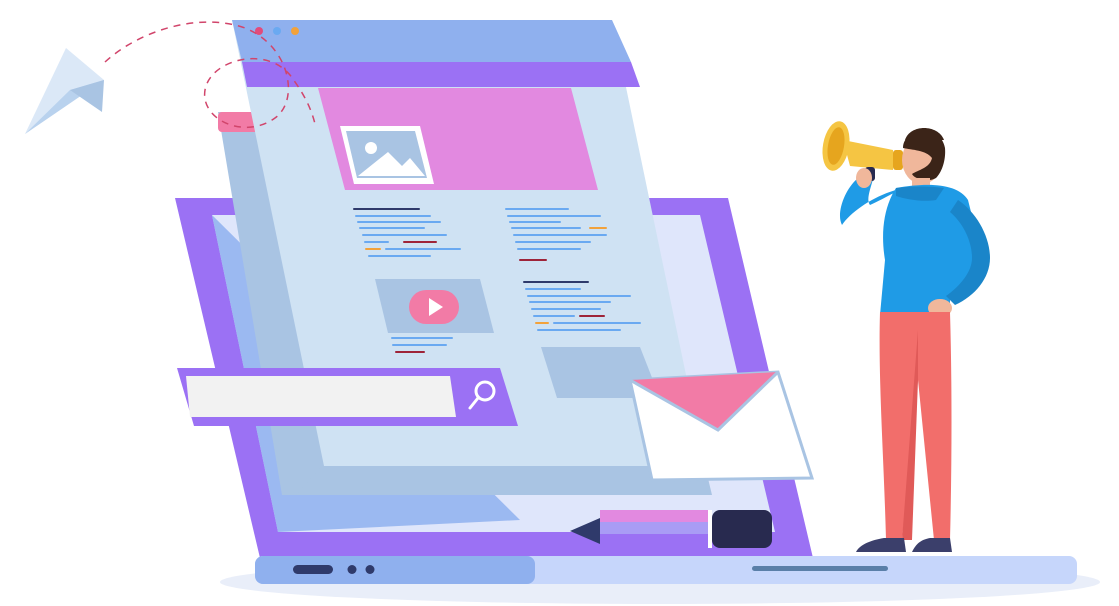 The image size is (1119, 606). I want to click on window-maximize-dot, so click(295, 31).